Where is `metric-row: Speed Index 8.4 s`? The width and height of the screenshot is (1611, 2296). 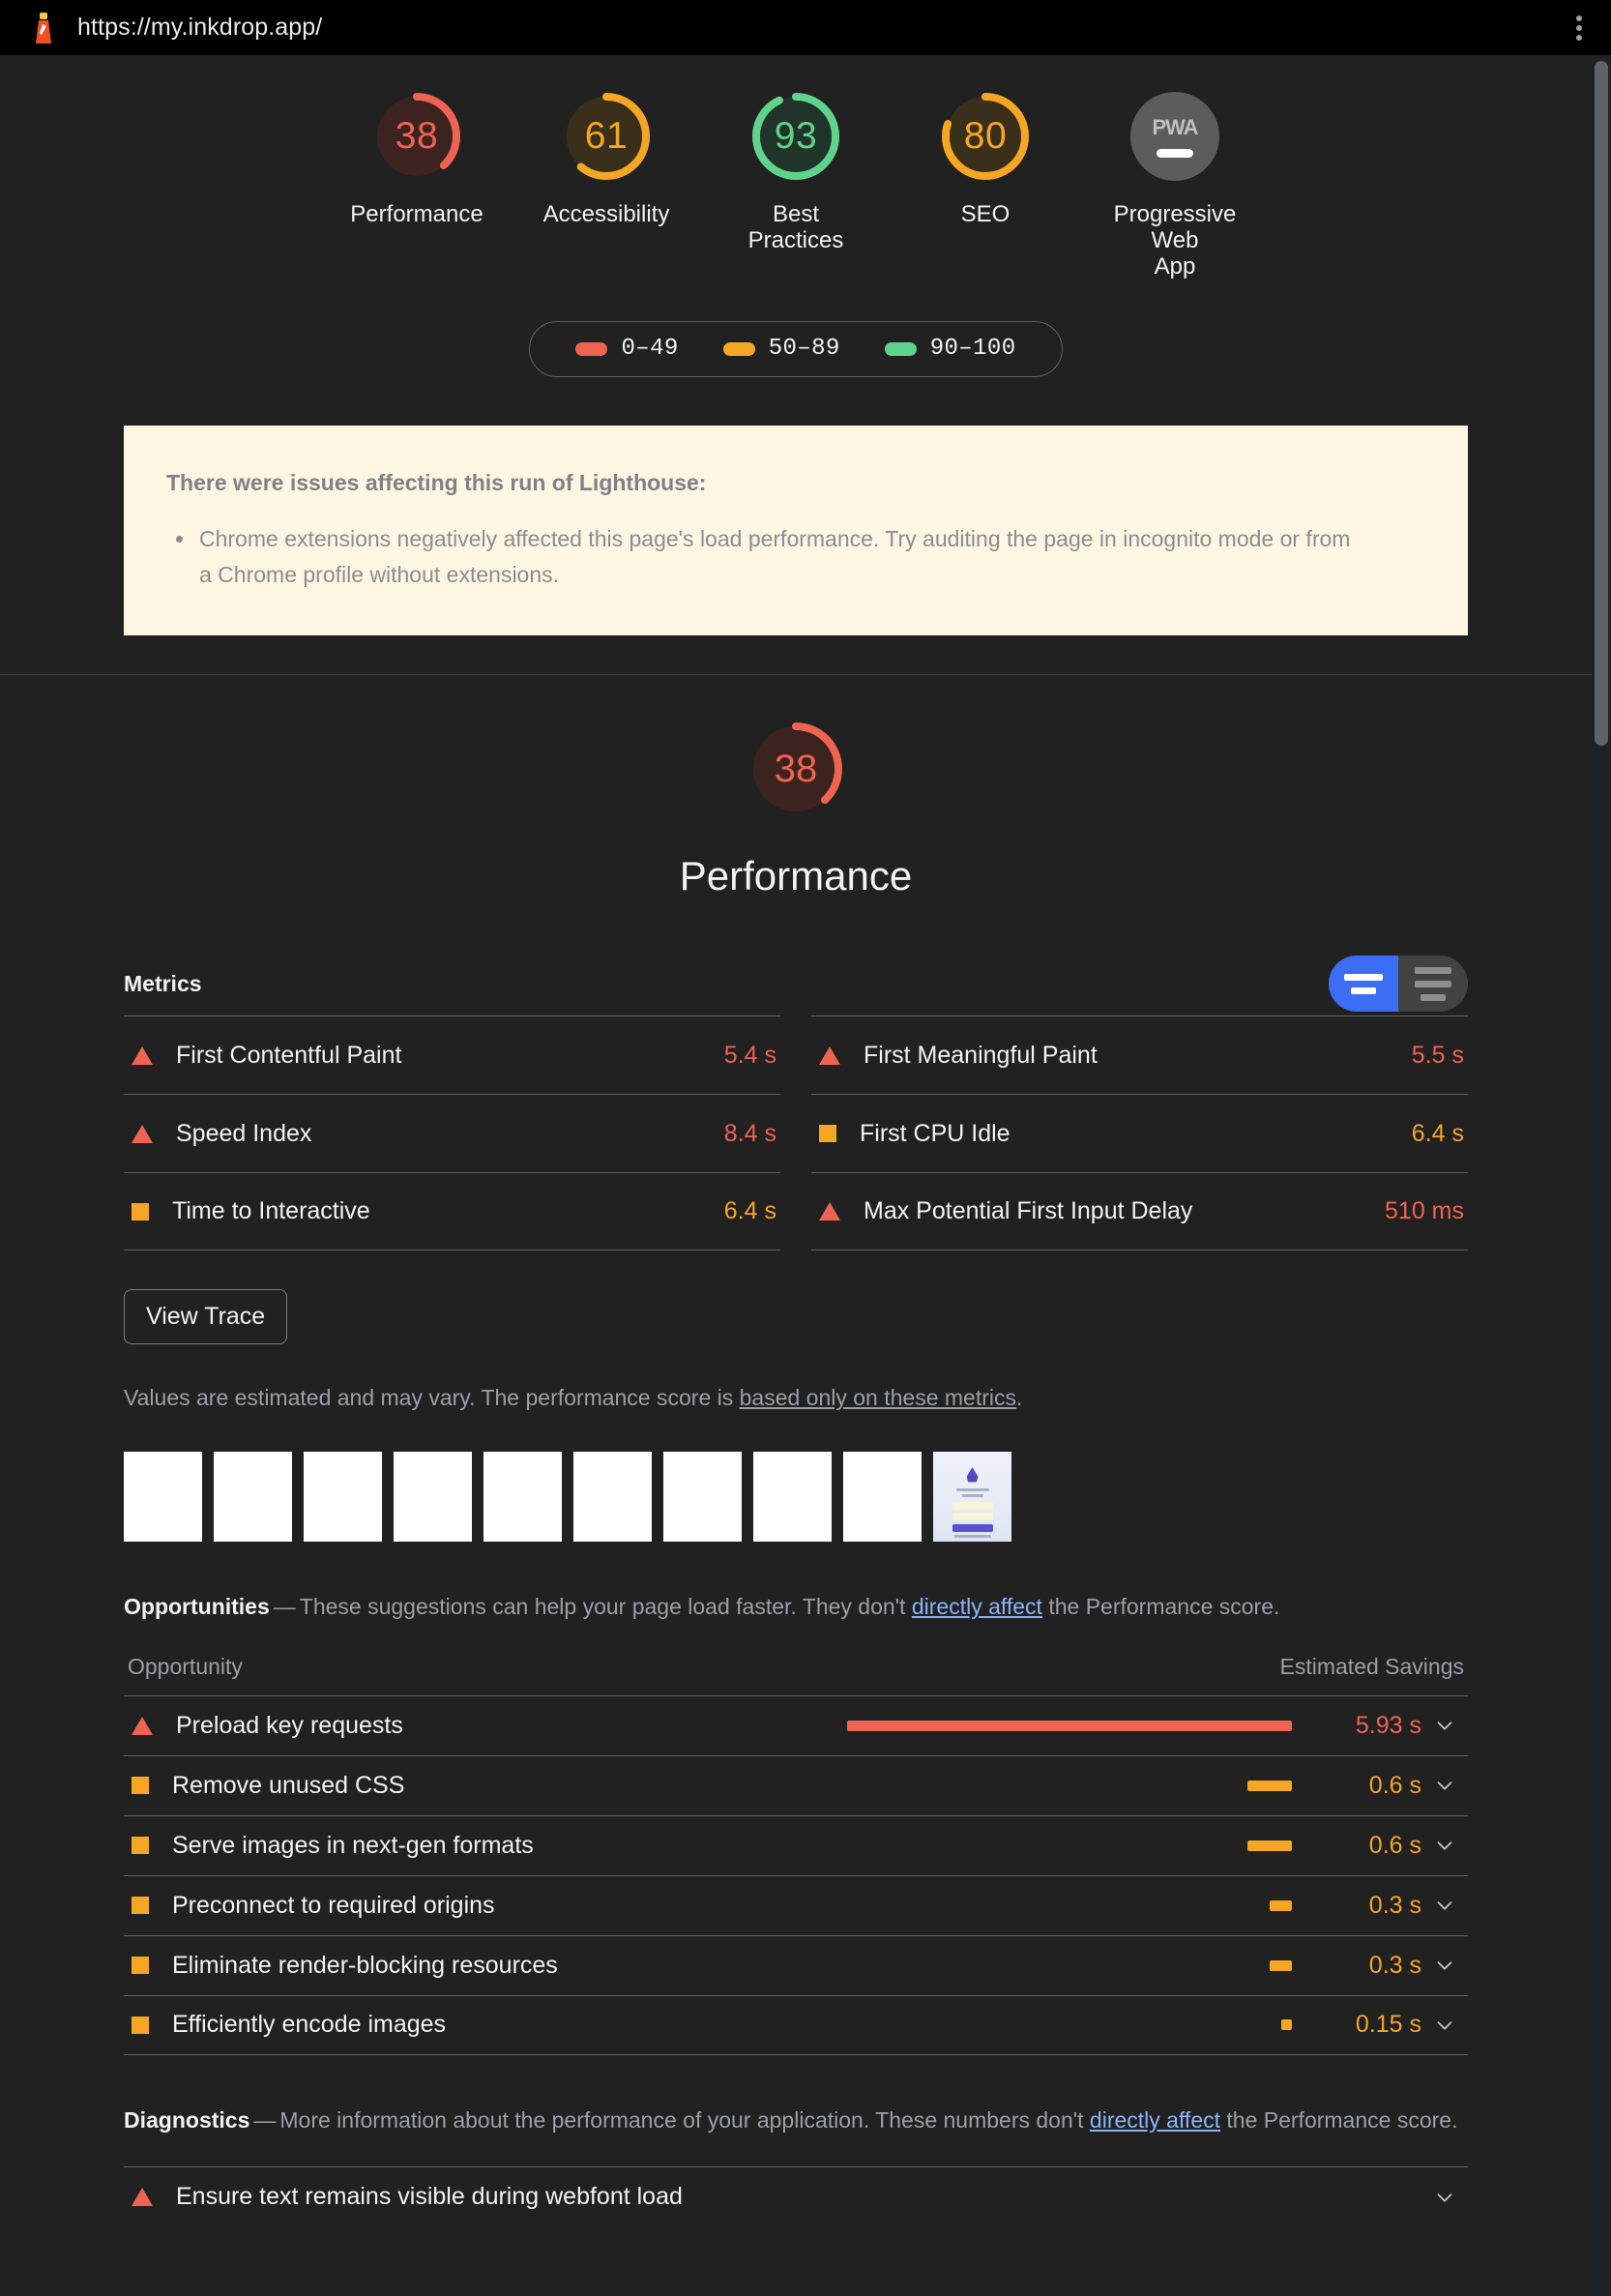
metric-row: Speed Index 8.4 s is located at coordinates (452, 1133).